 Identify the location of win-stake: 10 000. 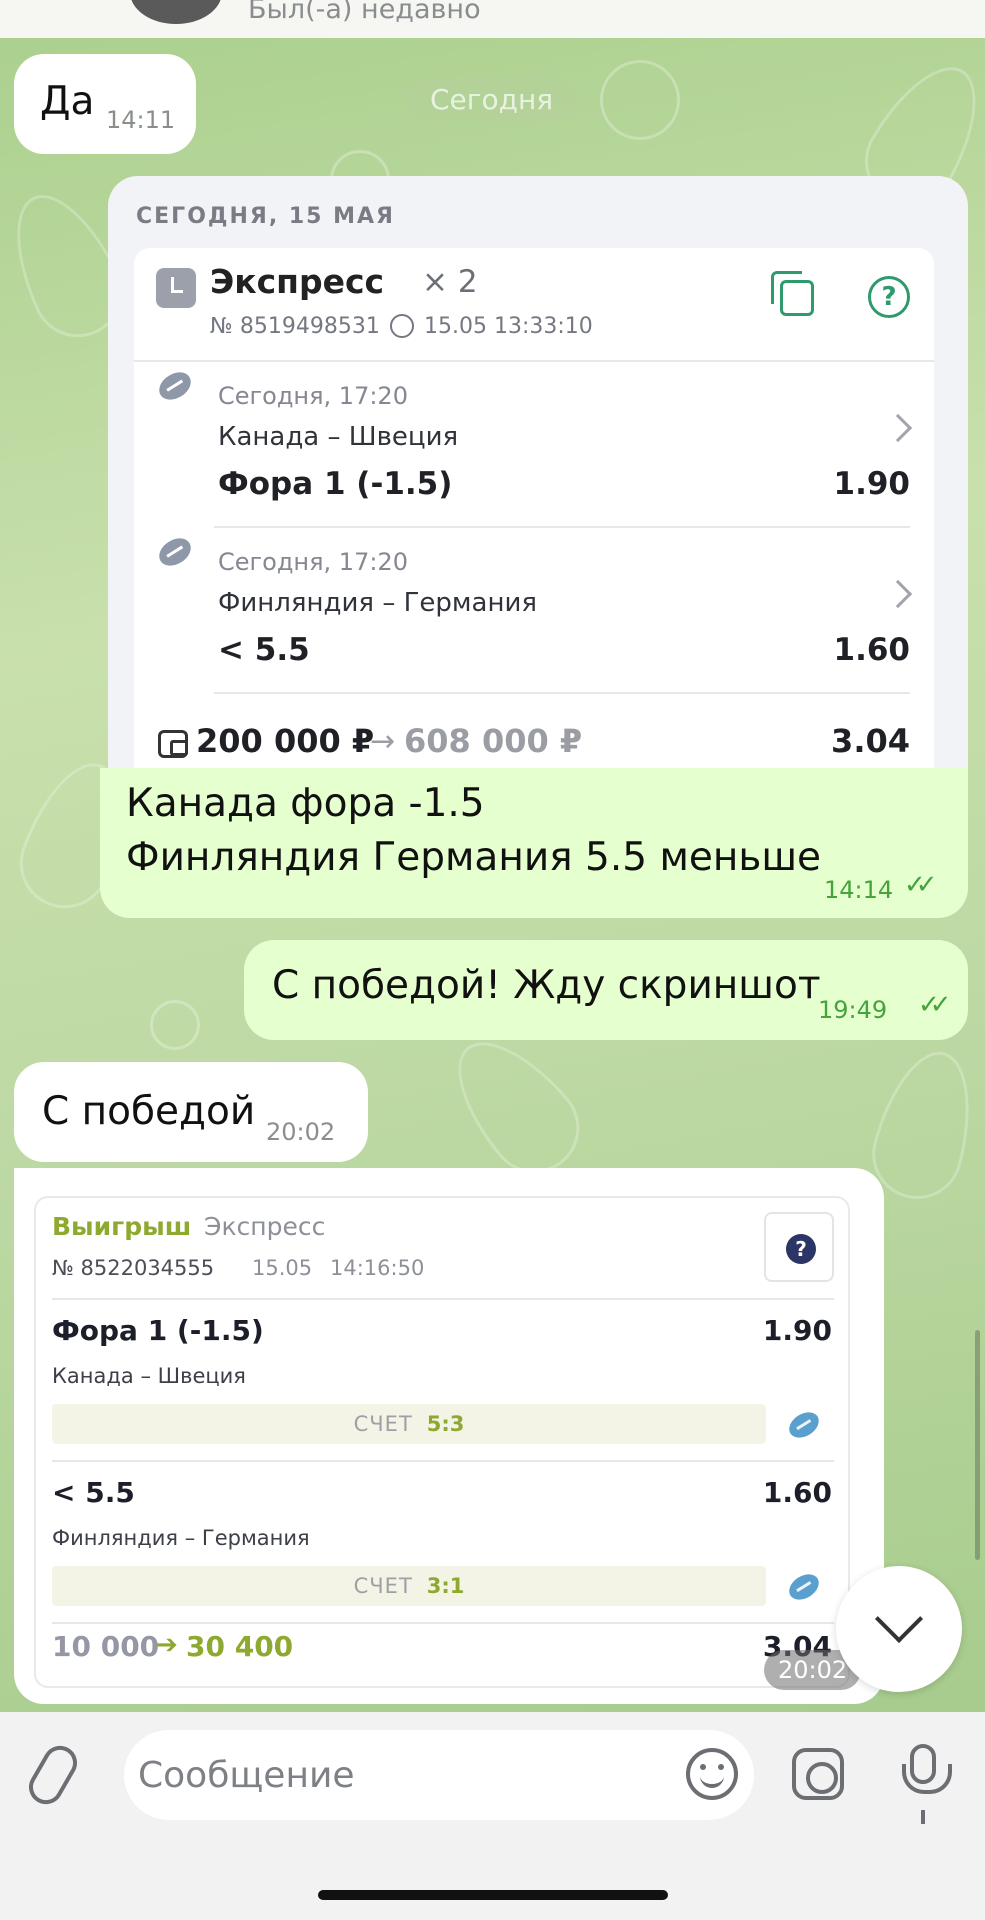
(106, 1646).